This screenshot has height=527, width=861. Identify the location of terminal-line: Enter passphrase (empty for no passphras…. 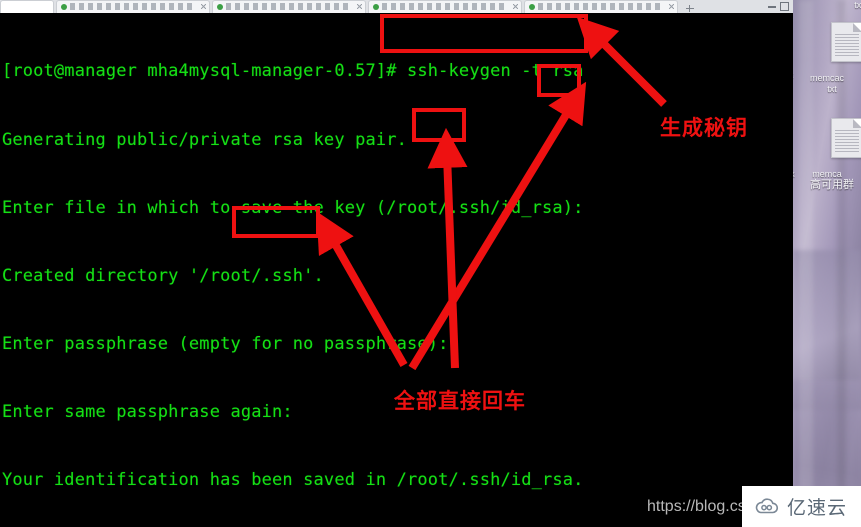
(225, 343).